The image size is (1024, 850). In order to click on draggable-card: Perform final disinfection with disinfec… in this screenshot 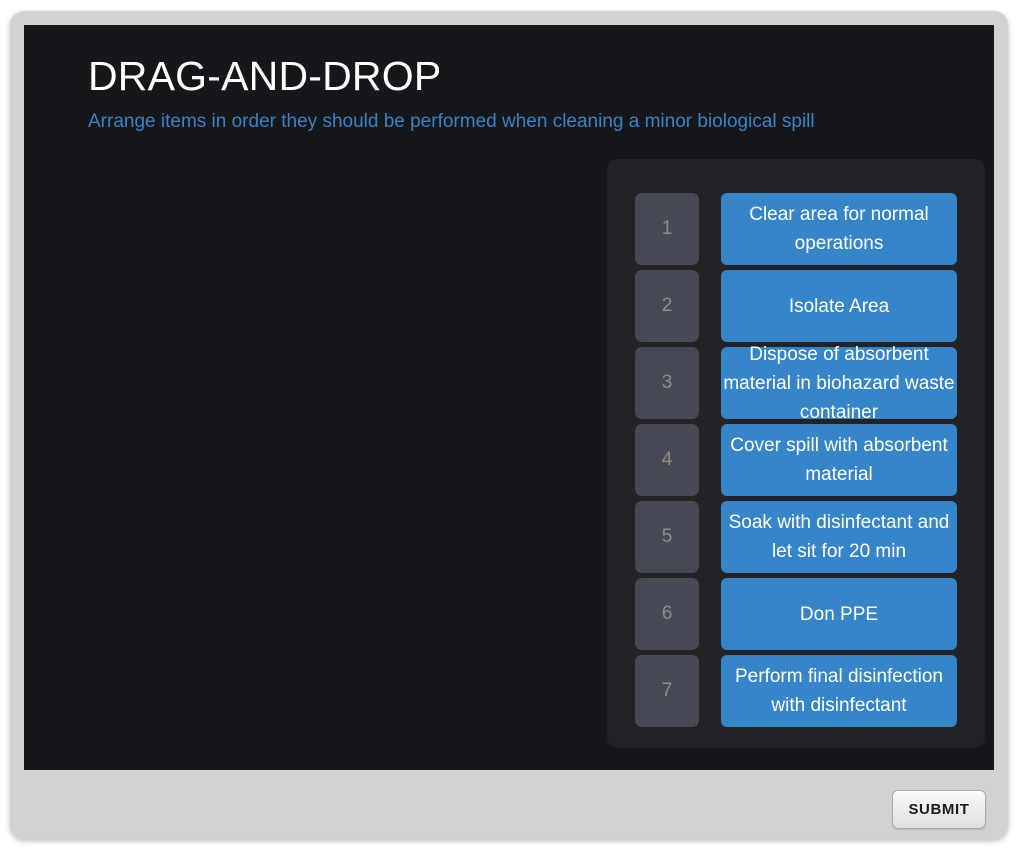, I will do `click(839, 691)`.